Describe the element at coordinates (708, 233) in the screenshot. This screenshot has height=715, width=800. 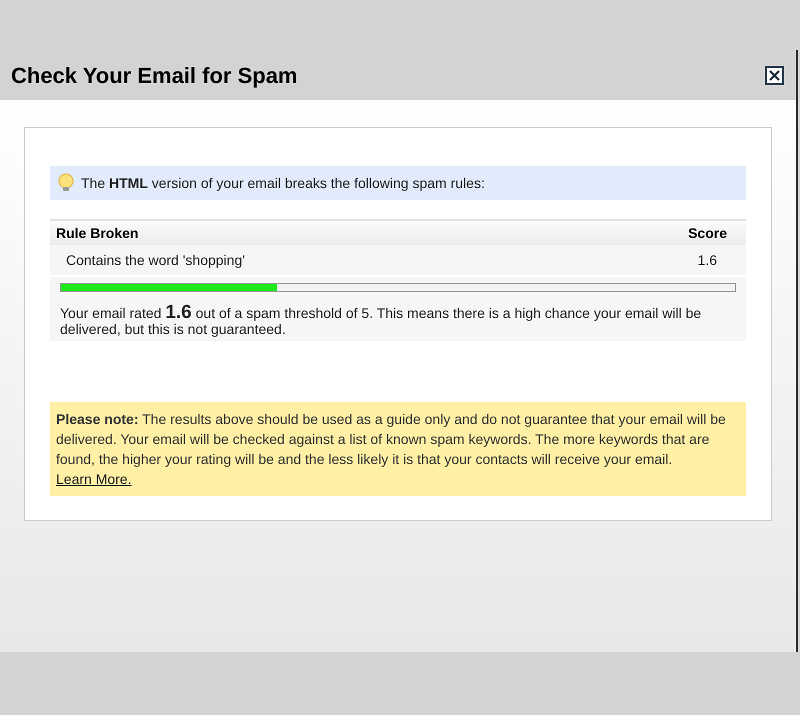
I see `column-header: Score` at that location.